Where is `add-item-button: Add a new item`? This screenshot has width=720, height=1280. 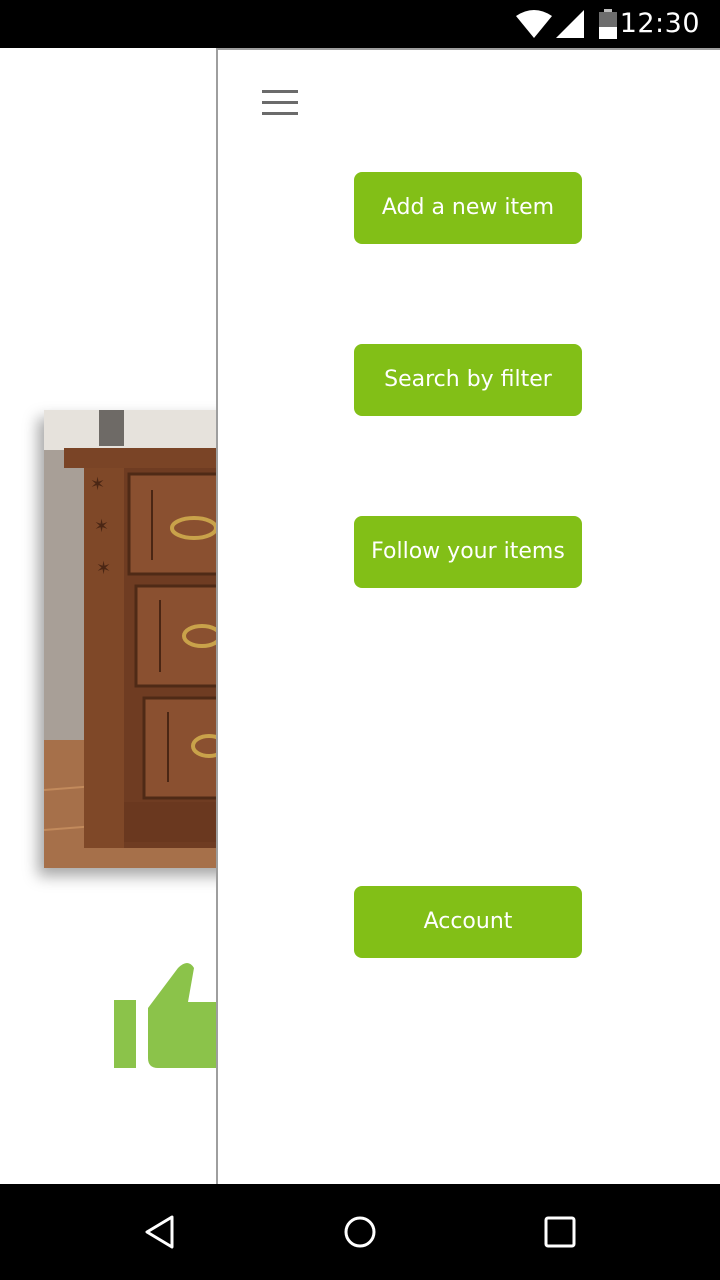
add-item-button: Add a new item is located at coordinates (468, 208).